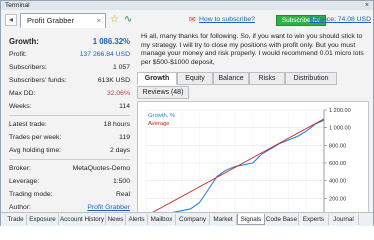 This screenshot has width=374, height=240. Describe the element at coordinates (118, 93) in the screenshot. I see `stat-value: 32.06%` at that location.